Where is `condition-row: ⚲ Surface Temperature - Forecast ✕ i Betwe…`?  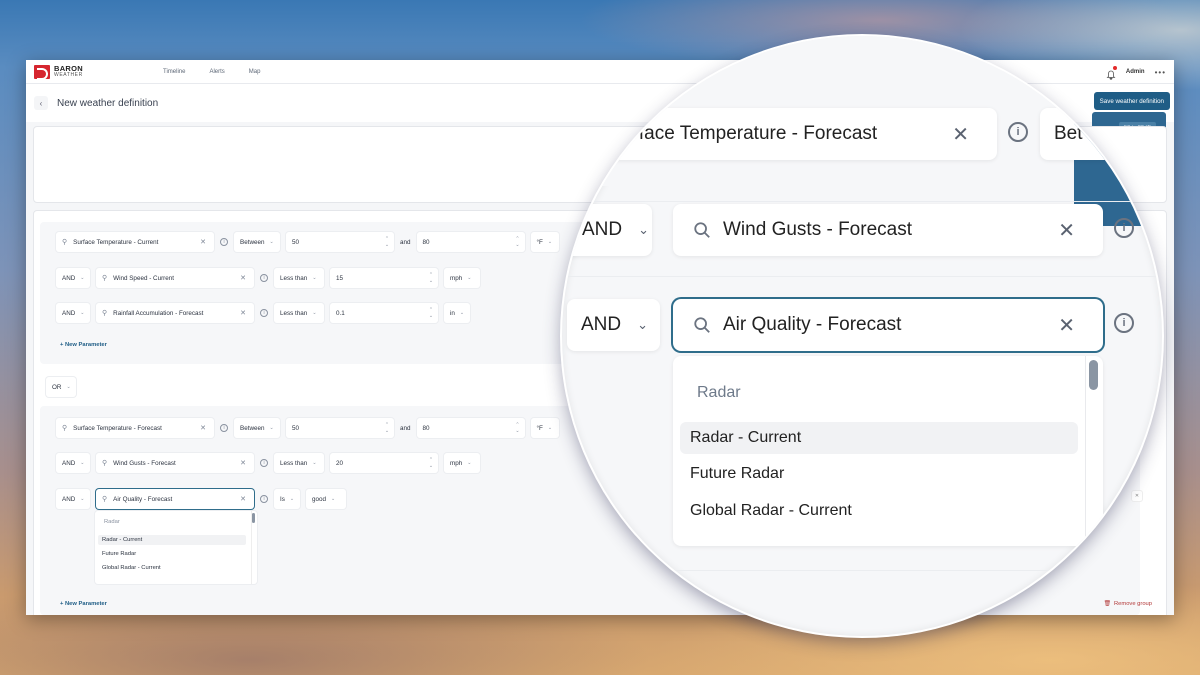 condition-row: ⚲ Surface Temperature - Forecast ✕ i Betwe… is located at coordinates (307, 428).